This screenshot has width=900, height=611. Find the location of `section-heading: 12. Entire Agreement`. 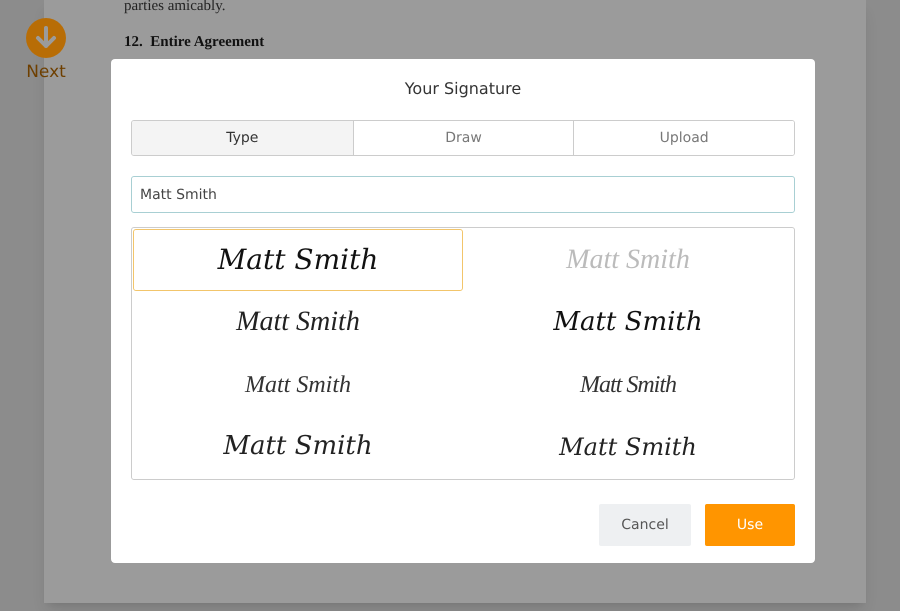

section-heading: 12. Entire Agreement is located at coordinates (194, 42).